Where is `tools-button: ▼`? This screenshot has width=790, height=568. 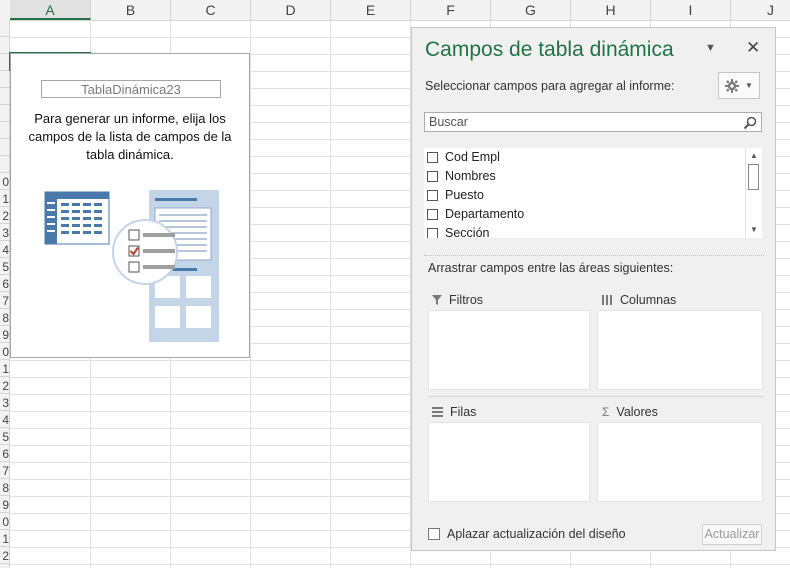
tools-button: ▼ is located at coordinates (739, 85).